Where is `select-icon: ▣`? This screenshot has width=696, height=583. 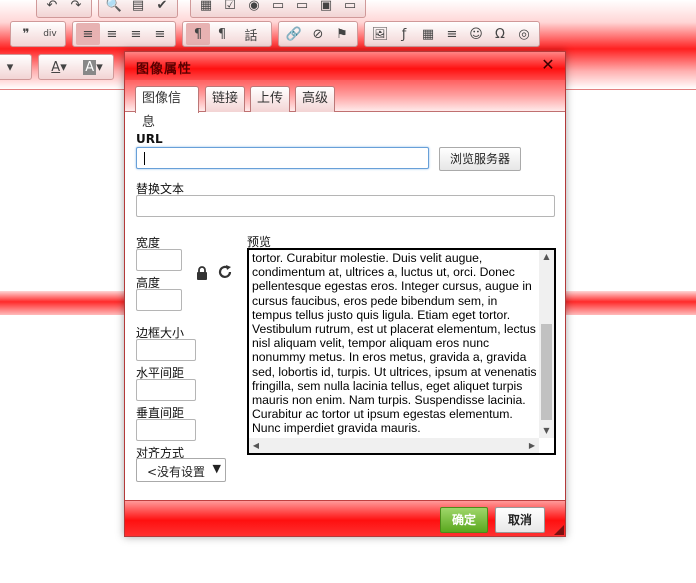 select-icon: ▣ is located at coordinates (326, 8).